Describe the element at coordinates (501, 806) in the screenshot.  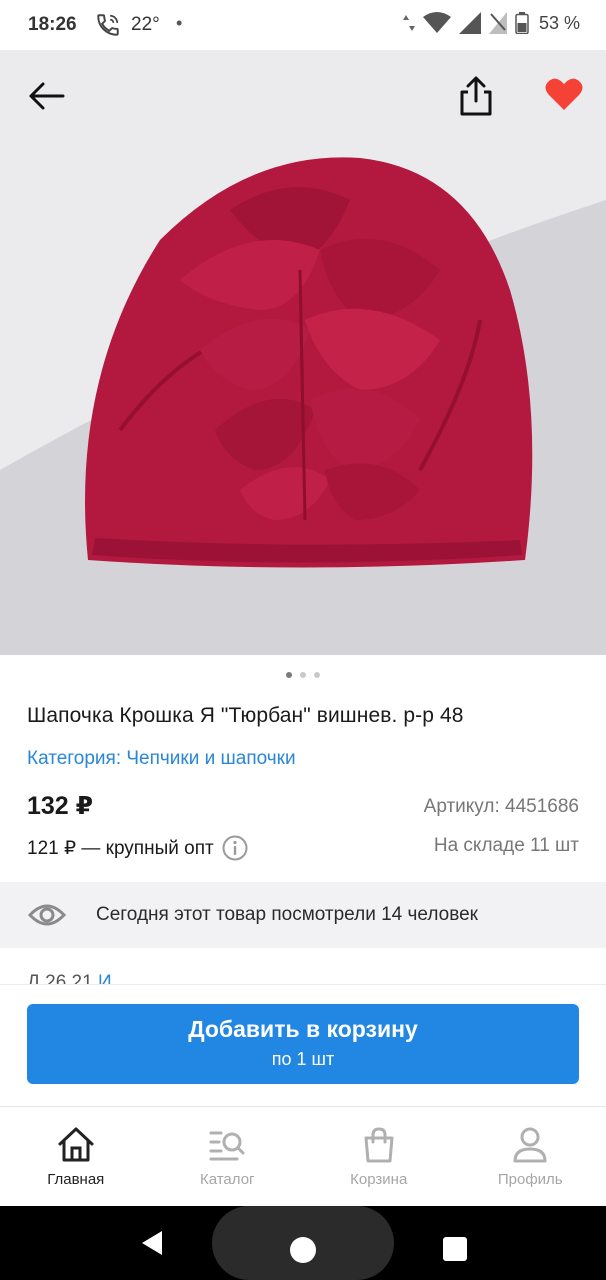
I see `product-article: Артикул: 4451686` at that location.